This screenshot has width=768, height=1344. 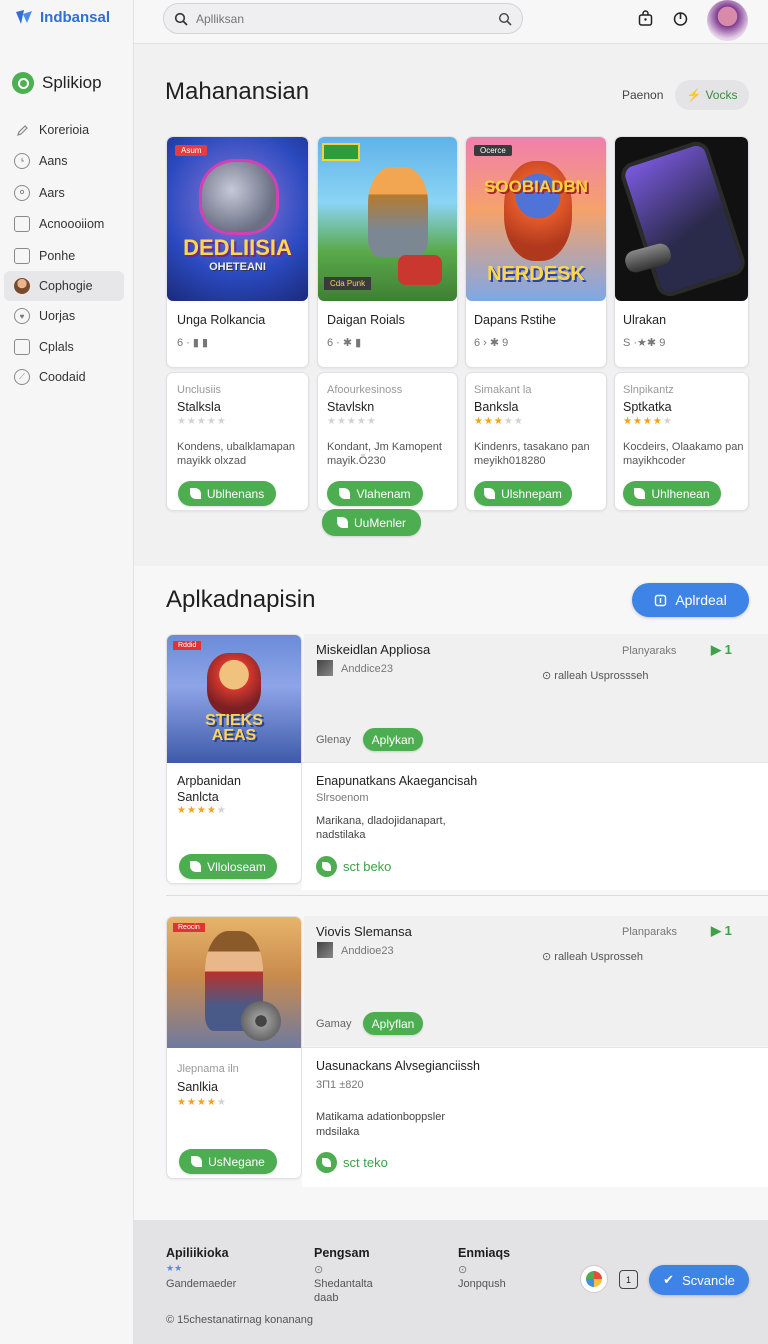 What do you see at coordinates (326, 1298) in the screenshot?
I see `footer-link: daab` at bounding box center [326, 1298].